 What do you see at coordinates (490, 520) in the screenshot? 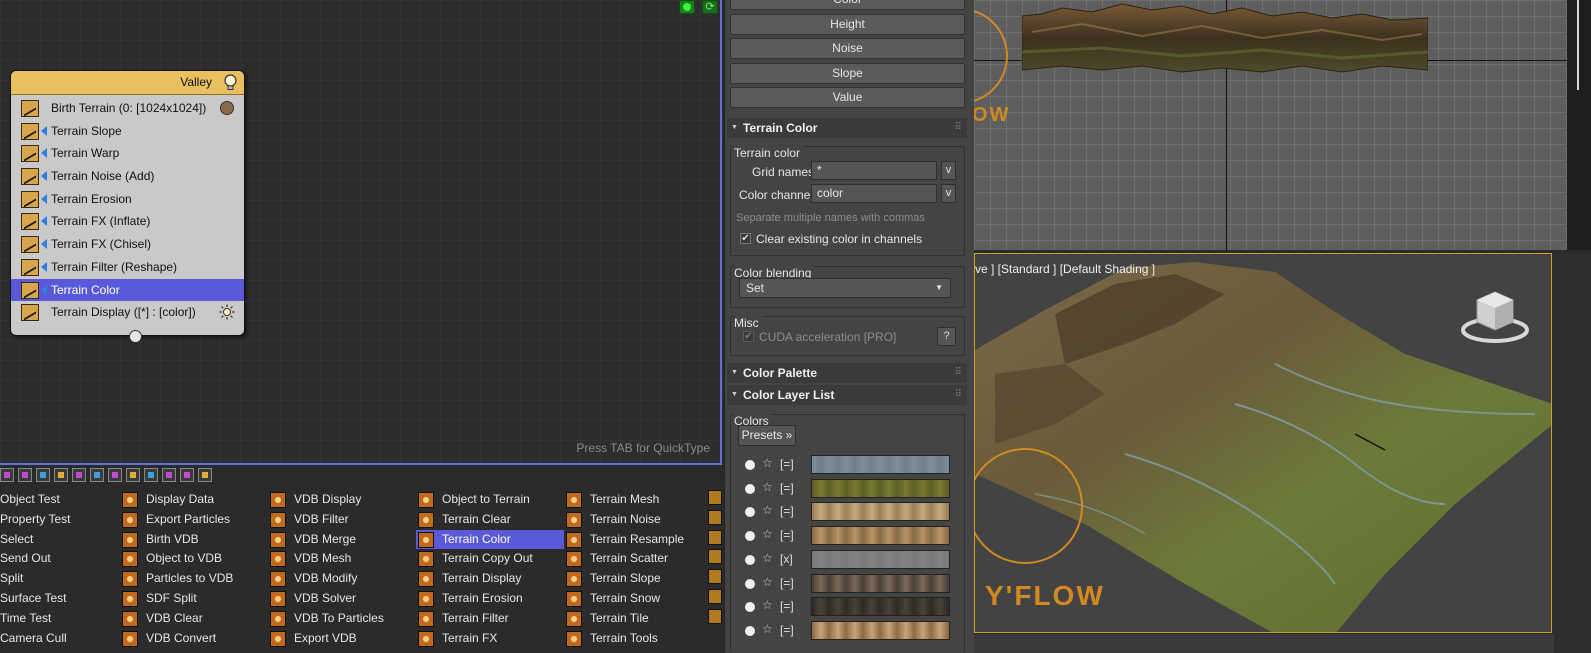
I see `palette-operator-item: Terrain Clear` at bounding box center [490, 520].